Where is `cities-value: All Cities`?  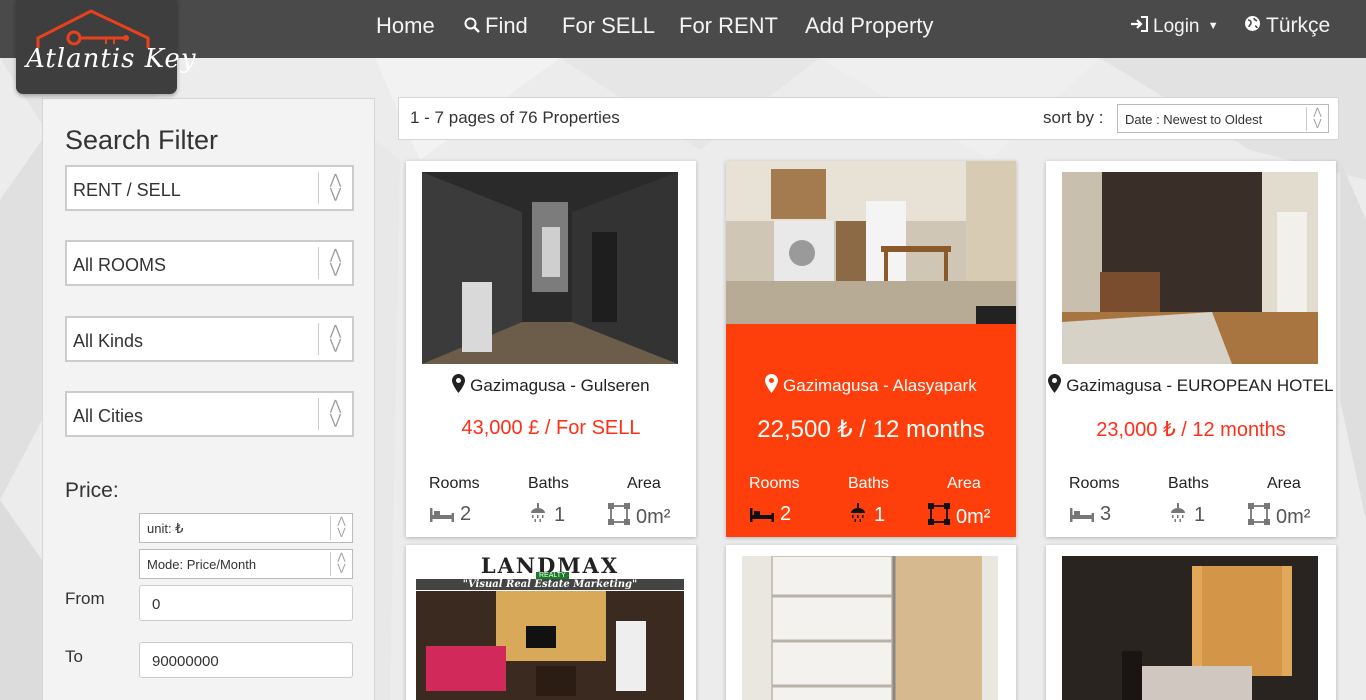 cities-value: All Cities is located at coordinates (108, 416).